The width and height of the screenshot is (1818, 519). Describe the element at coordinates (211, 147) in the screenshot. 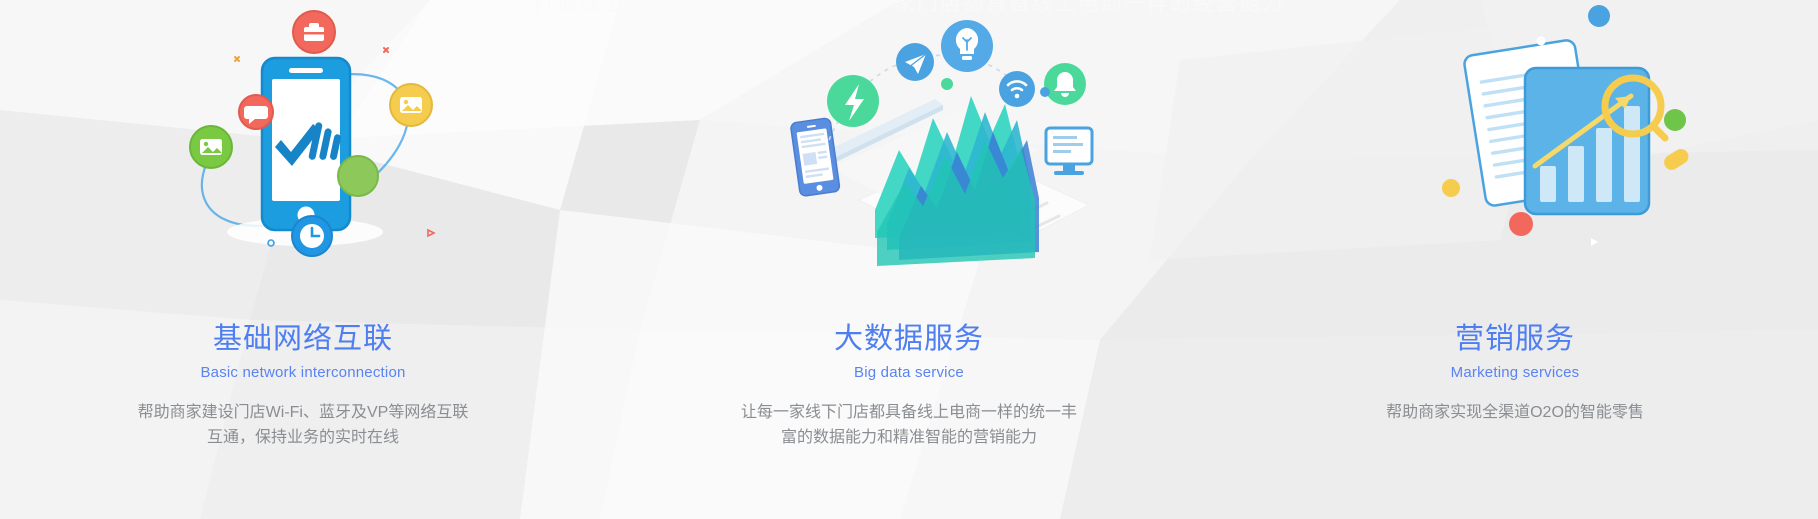

I see `image-gallery-icon` at that location.